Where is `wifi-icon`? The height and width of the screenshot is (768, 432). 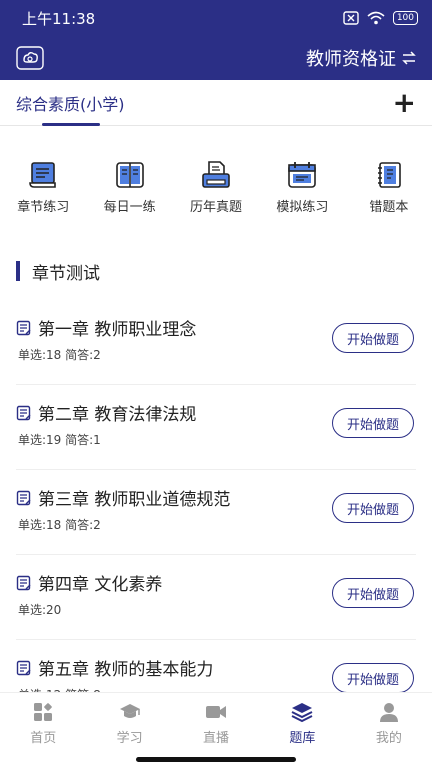 wifi-icon is located at coordinates (376, 18).